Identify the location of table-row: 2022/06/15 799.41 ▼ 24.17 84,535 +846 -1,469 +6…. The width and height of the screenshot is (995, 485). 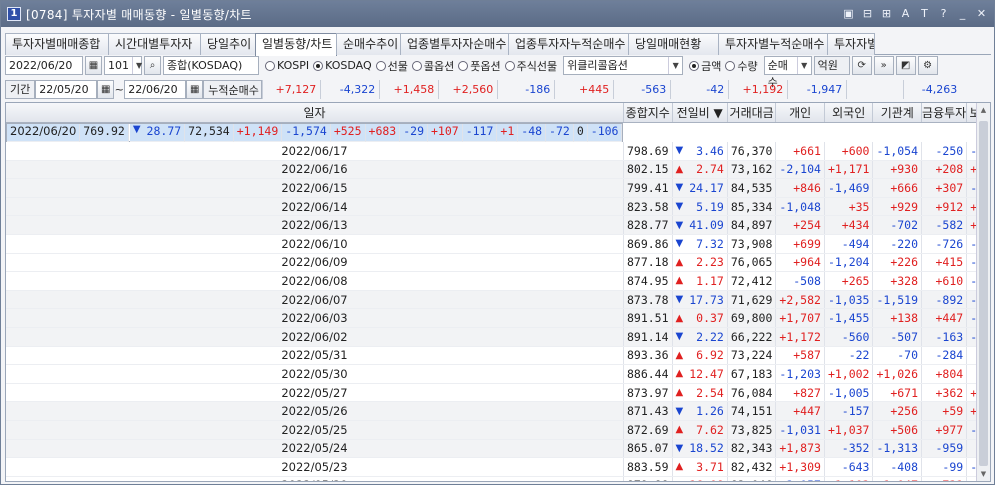
(498, 188).